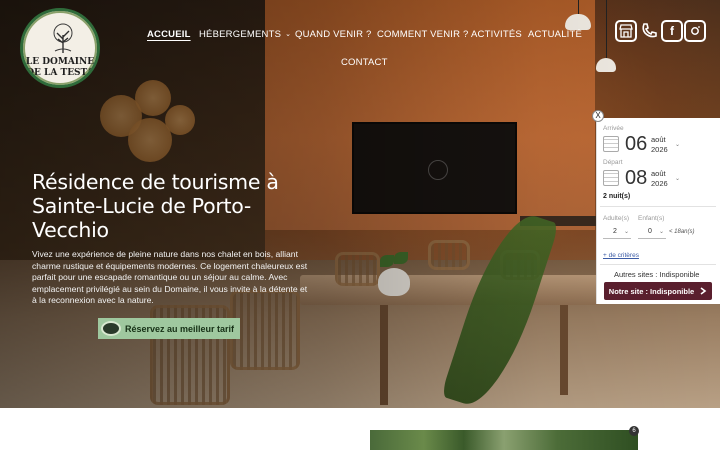 The width and height of the screenshot is (720, 450). What do you see at coordinates (496, 34) in the screenshot?
I see `nav-item-activites: ACTIVITÉS` at bounding box center [496, 34].